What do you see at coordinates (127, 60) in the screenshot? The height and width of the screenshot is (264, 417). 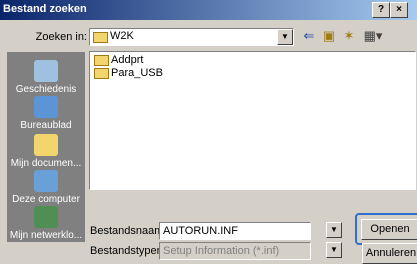 I see `file-name: Addprt` at bounding box center [127, 60].